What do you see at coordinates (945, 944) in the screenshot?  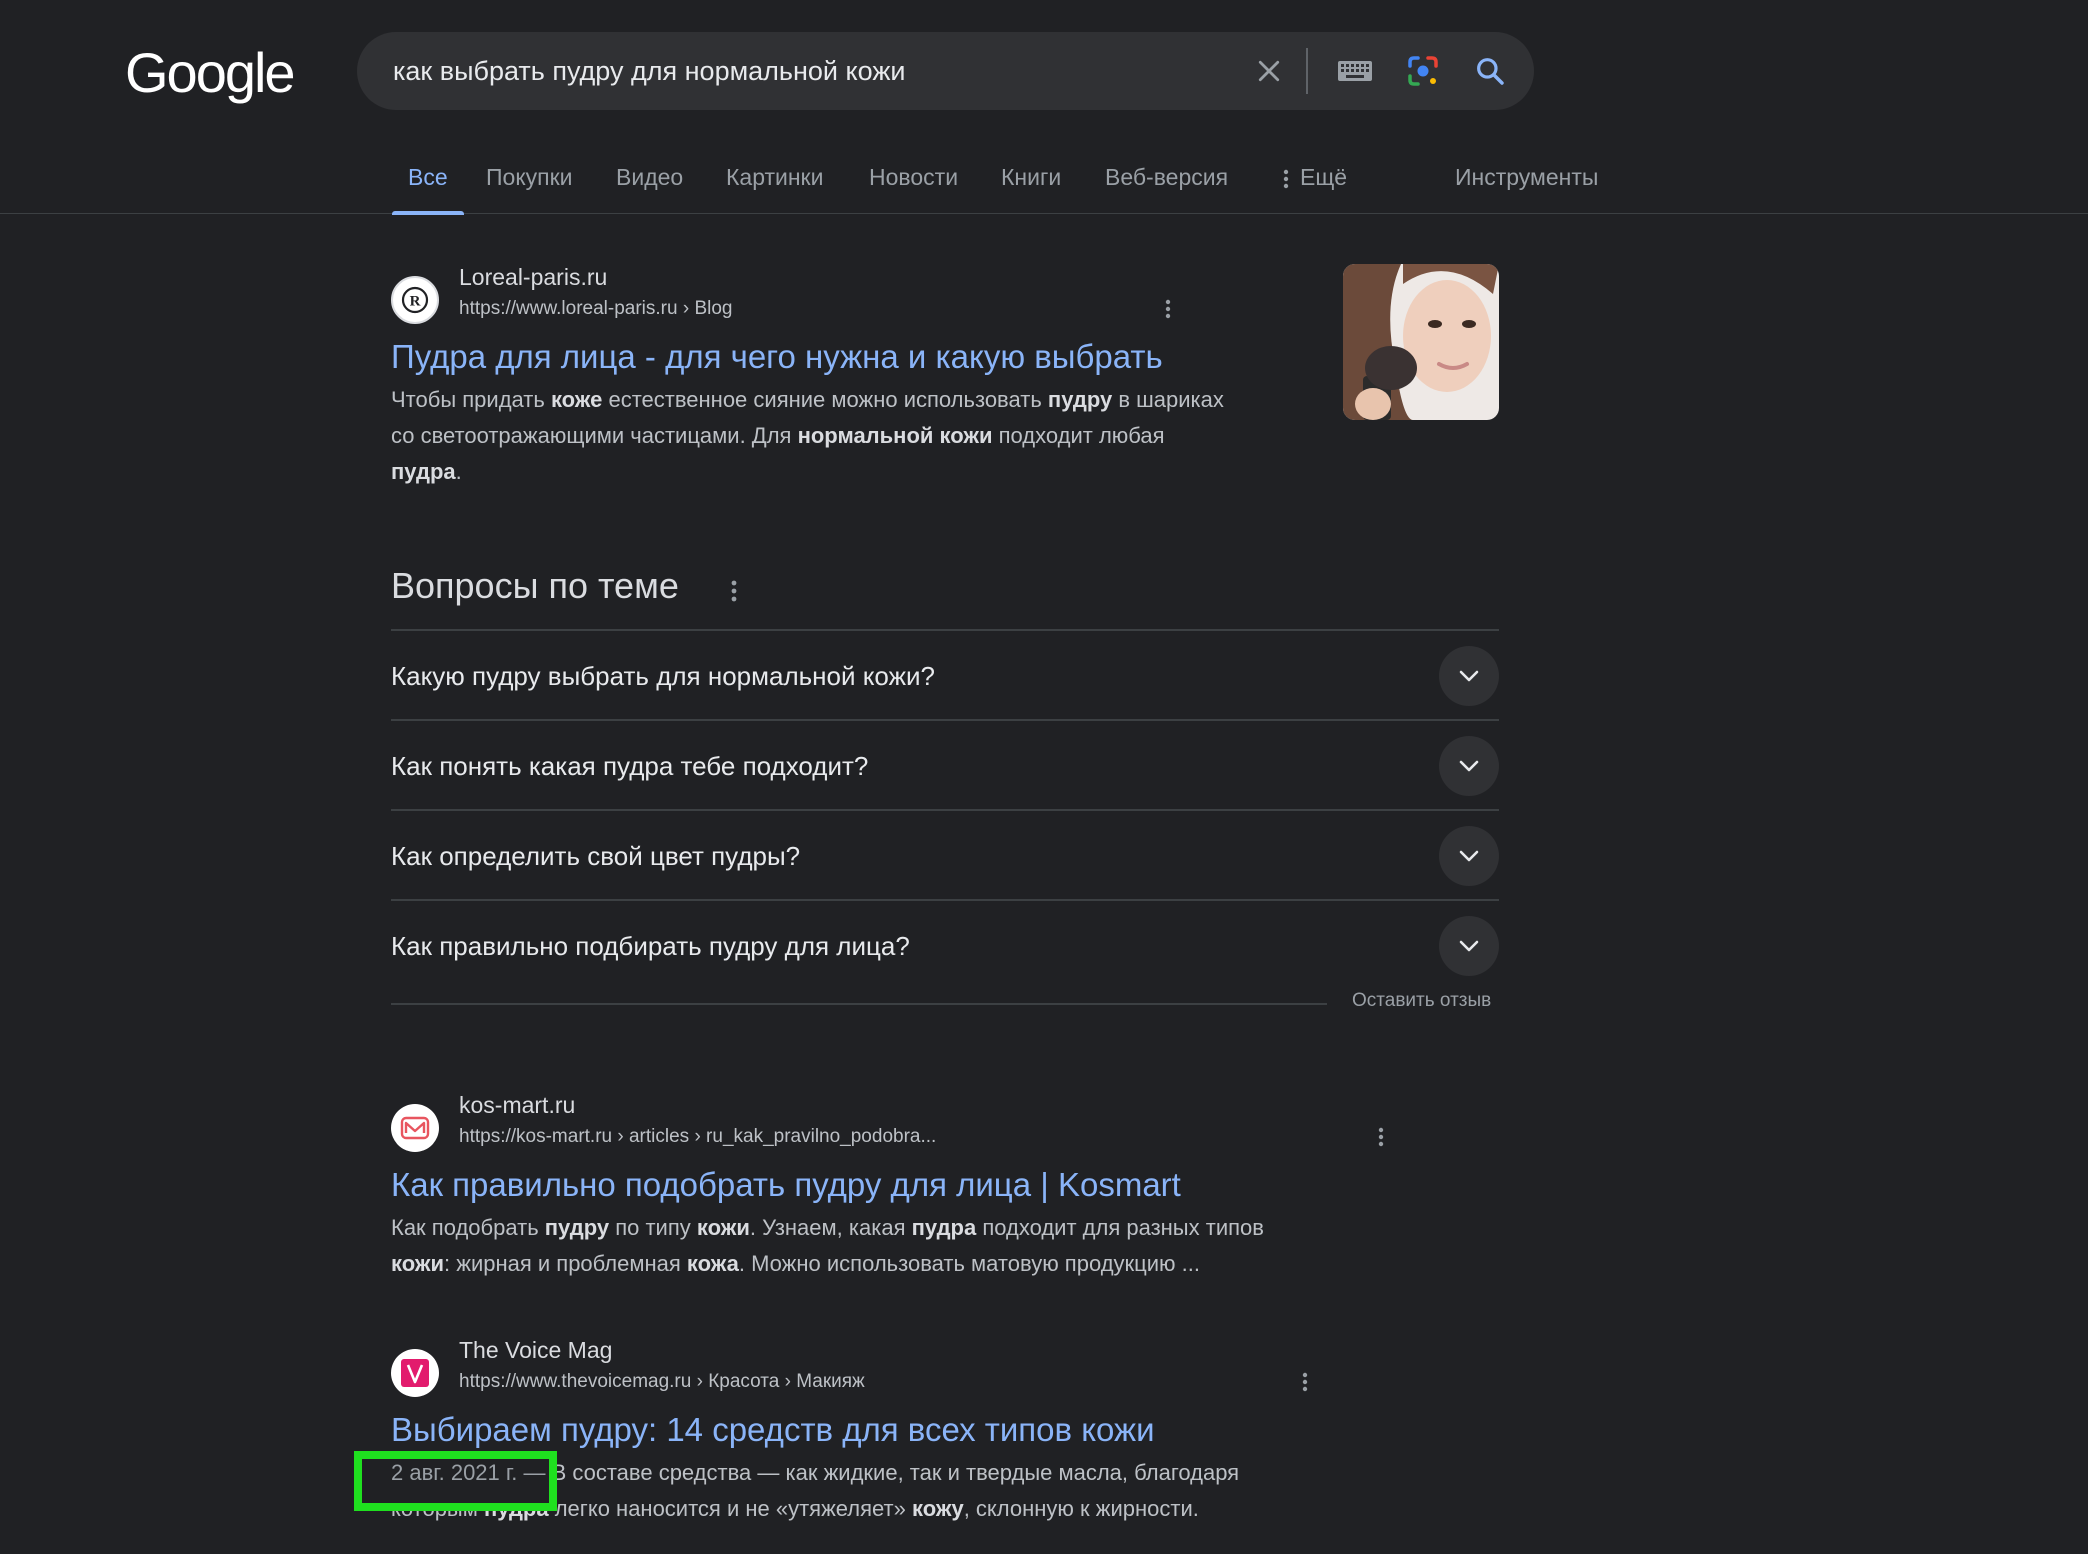 I see `paa-question-row: Как правильно подбирать пудру для лица?` at bounding box center [945, 944].